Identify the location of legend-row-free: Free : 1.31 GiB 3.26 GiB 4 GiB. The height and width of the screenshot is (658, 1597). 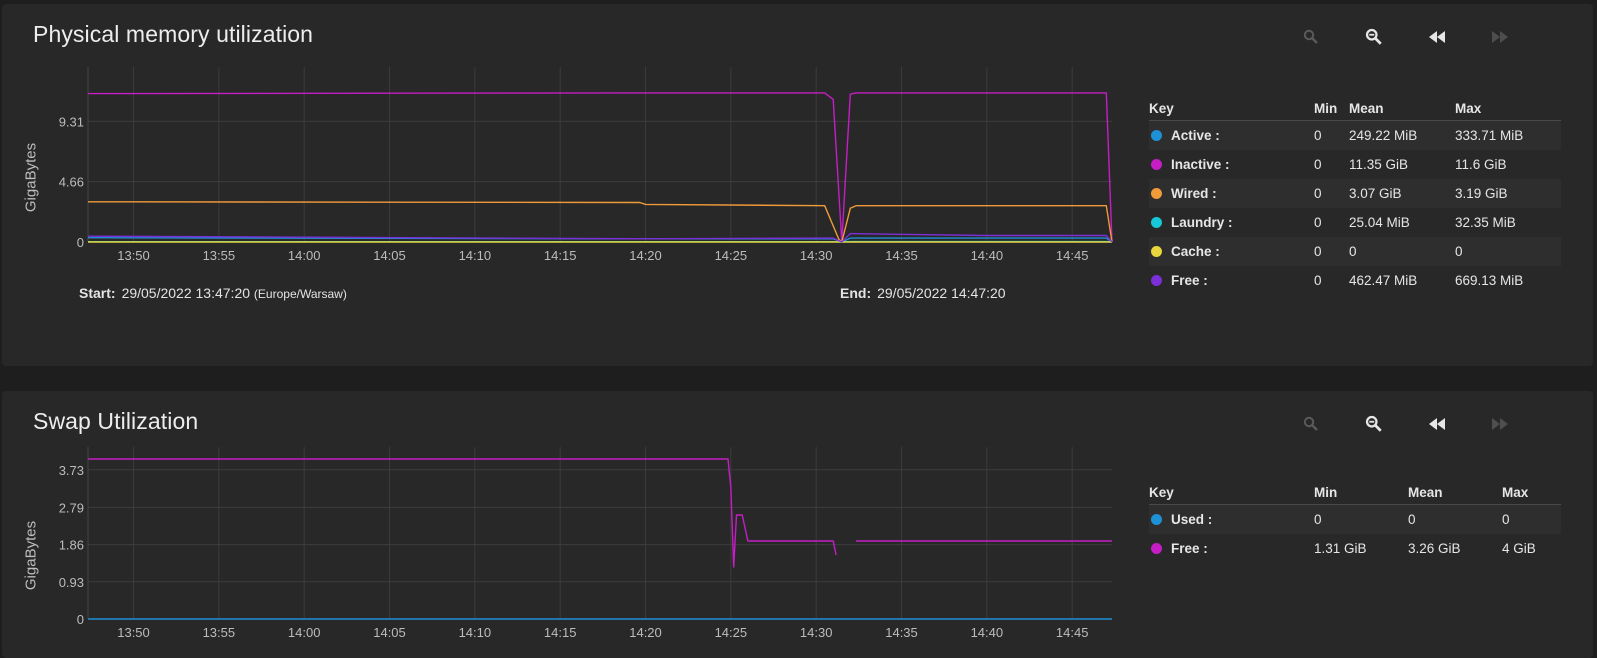
(1355, 548).